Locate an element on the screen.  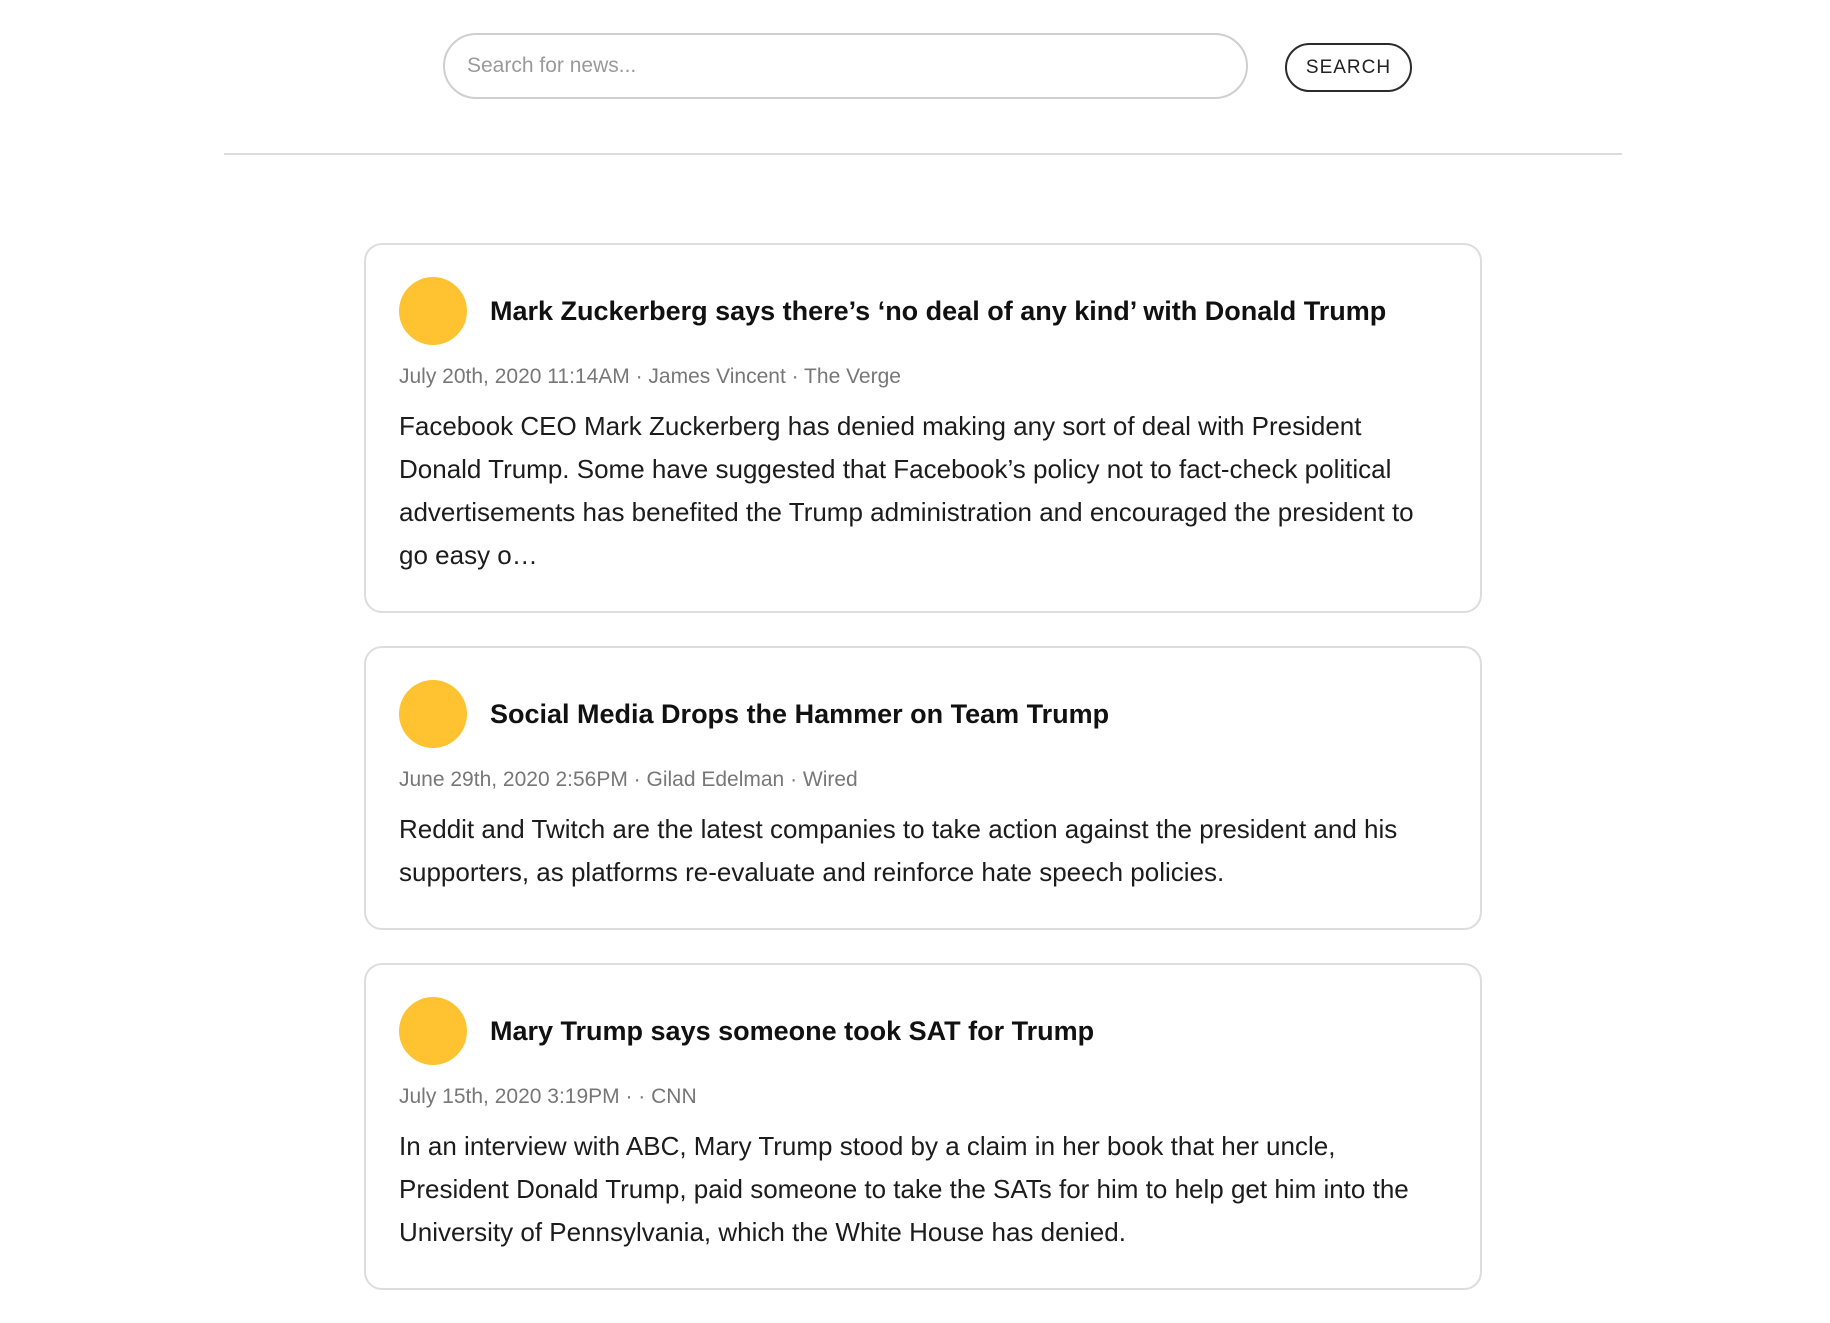
search-input is located at coordinates (845, 66).